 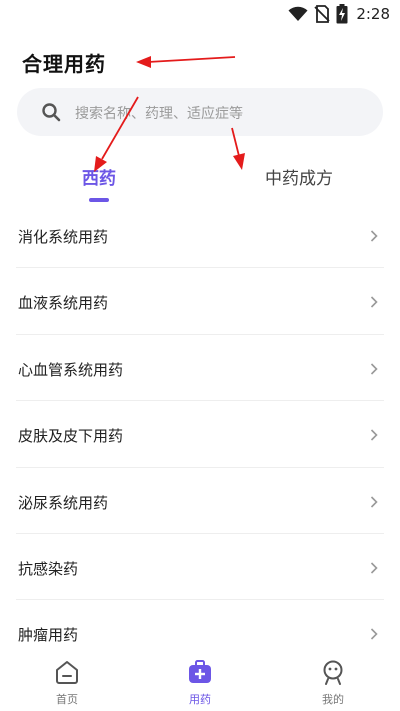 I want to click on search-input: 搜索名称、药理、适应症等, so click(x=200, y=112).